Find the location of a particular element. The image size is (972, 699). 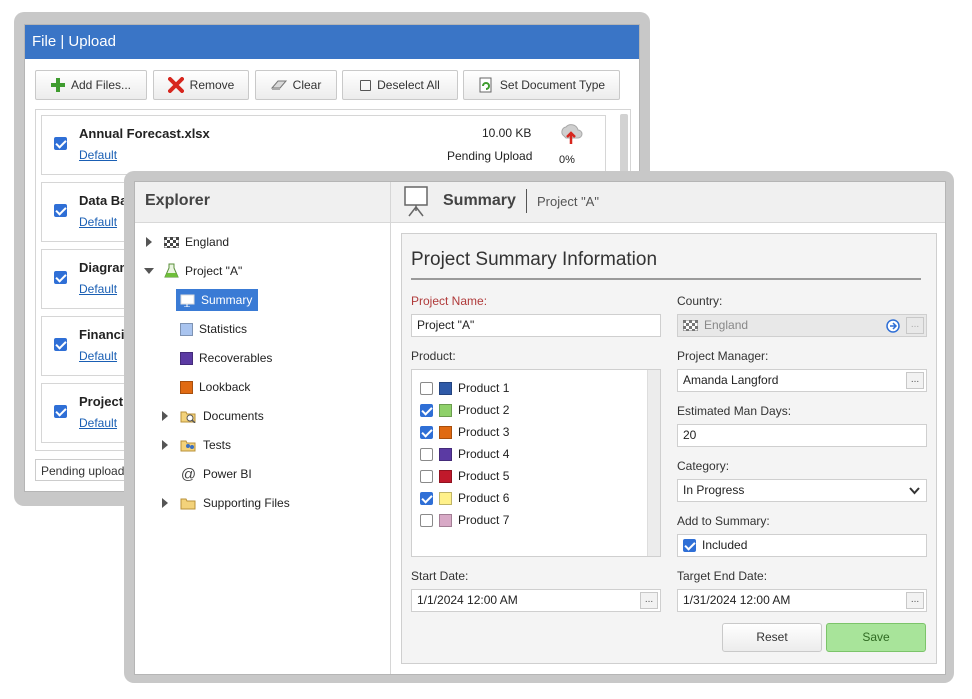

tree-item-tests: Tests is located at coordinates (205, 445).